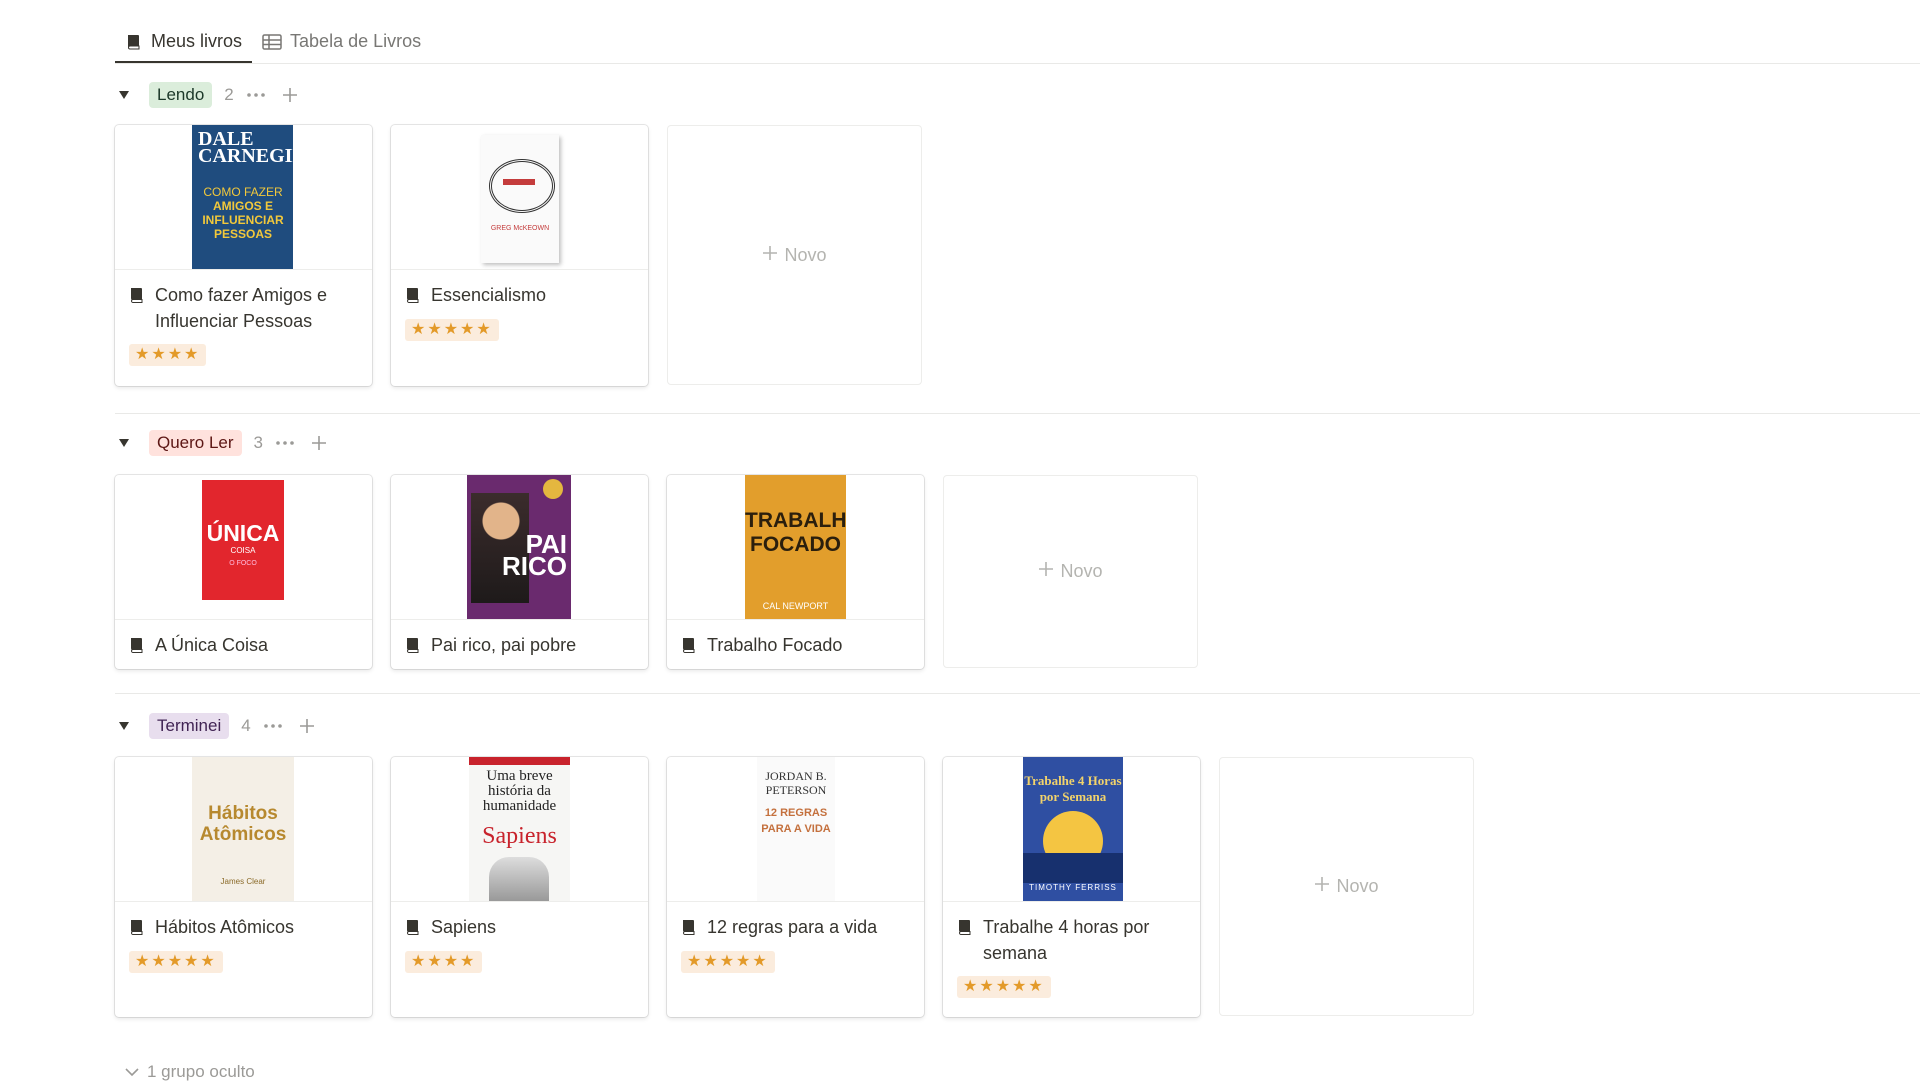 This screenshot has width=1920, height=1082. I want to click on book-title: Pai rico, pai pobre, so click(504, 645).